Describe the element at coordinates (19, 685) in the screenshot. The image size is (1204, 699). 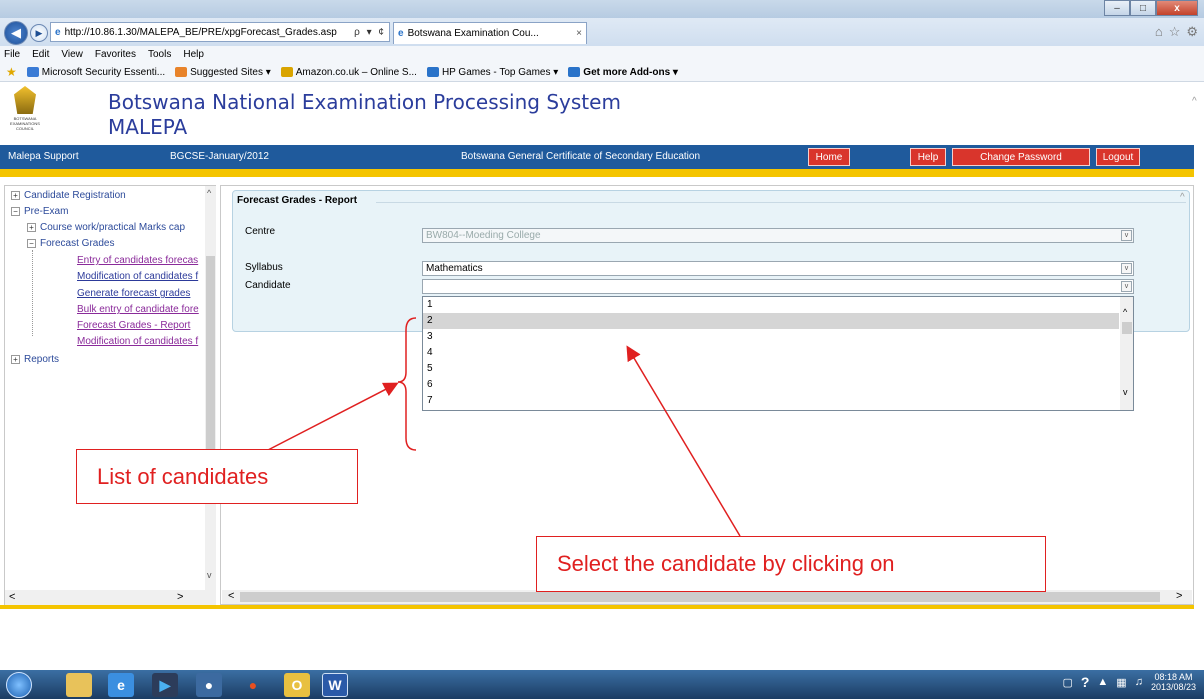
I see `start-button` at that location.